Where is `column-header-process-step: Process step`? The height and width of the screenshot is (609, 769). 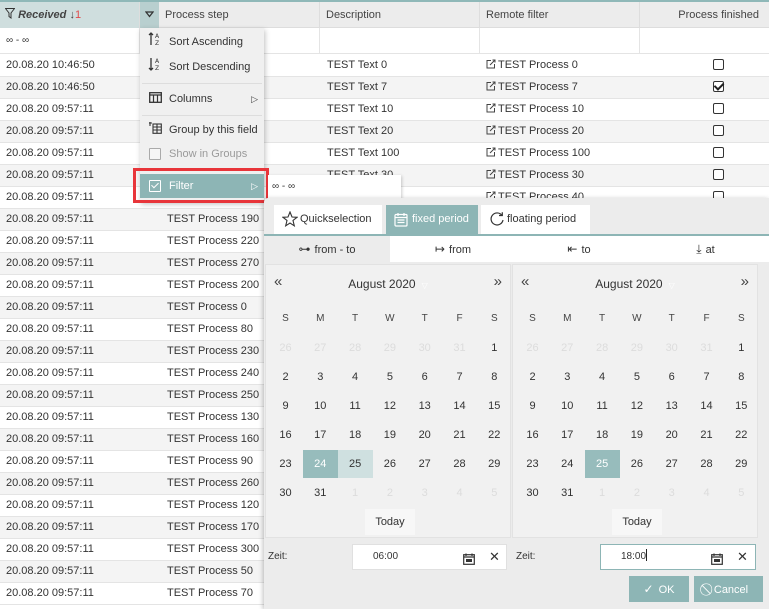
column-header-process-step: Process step is located at coordinates (239, 15).